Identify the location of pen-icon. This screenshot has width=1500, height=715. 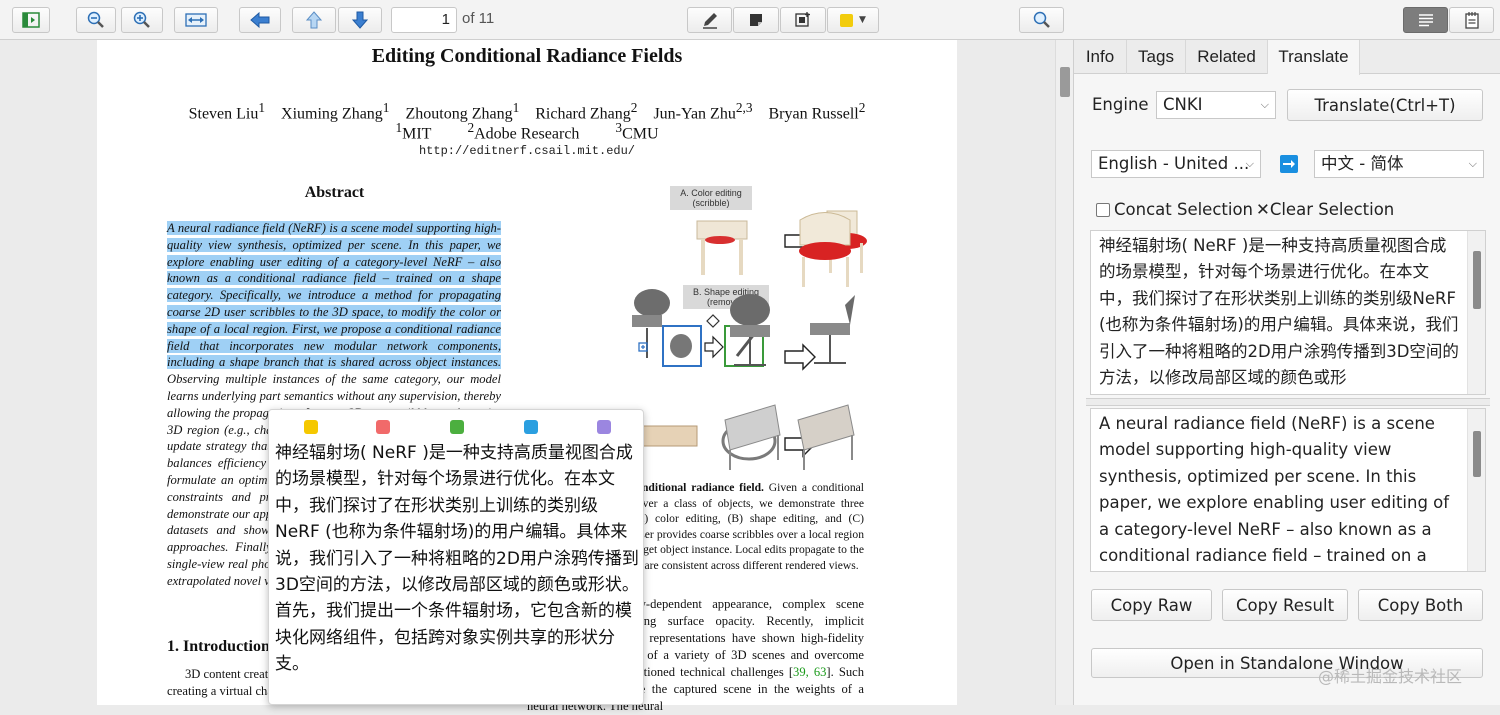
(709, 21).